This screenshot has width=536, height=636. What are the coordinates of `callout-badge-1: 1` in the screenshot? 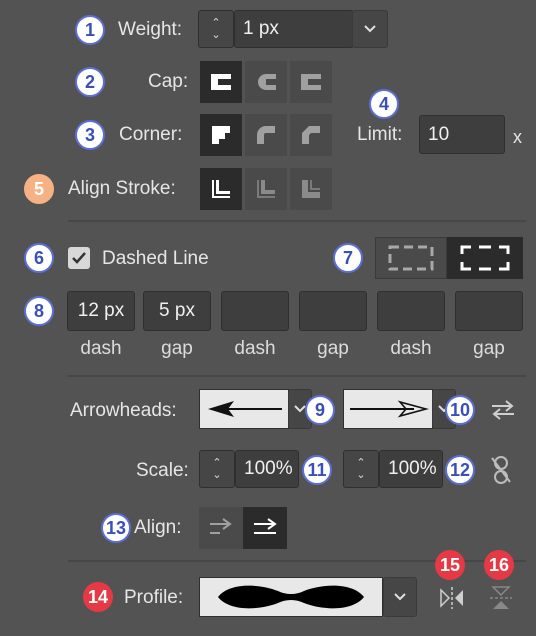 It's located at (90, 30).